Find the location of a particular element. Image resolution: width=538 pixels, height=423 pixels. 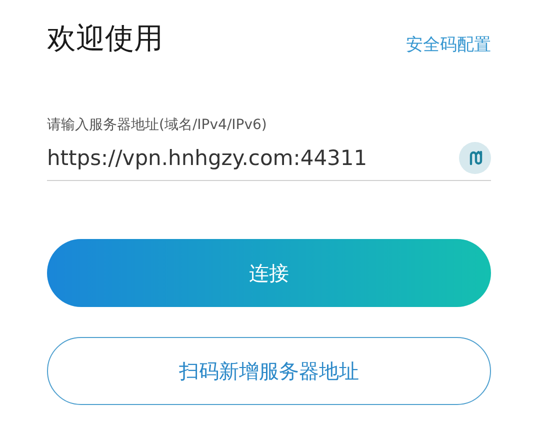

server-address-field: https://vpn.hnhgzy.com:44311 is located at coordinates (253, 158).